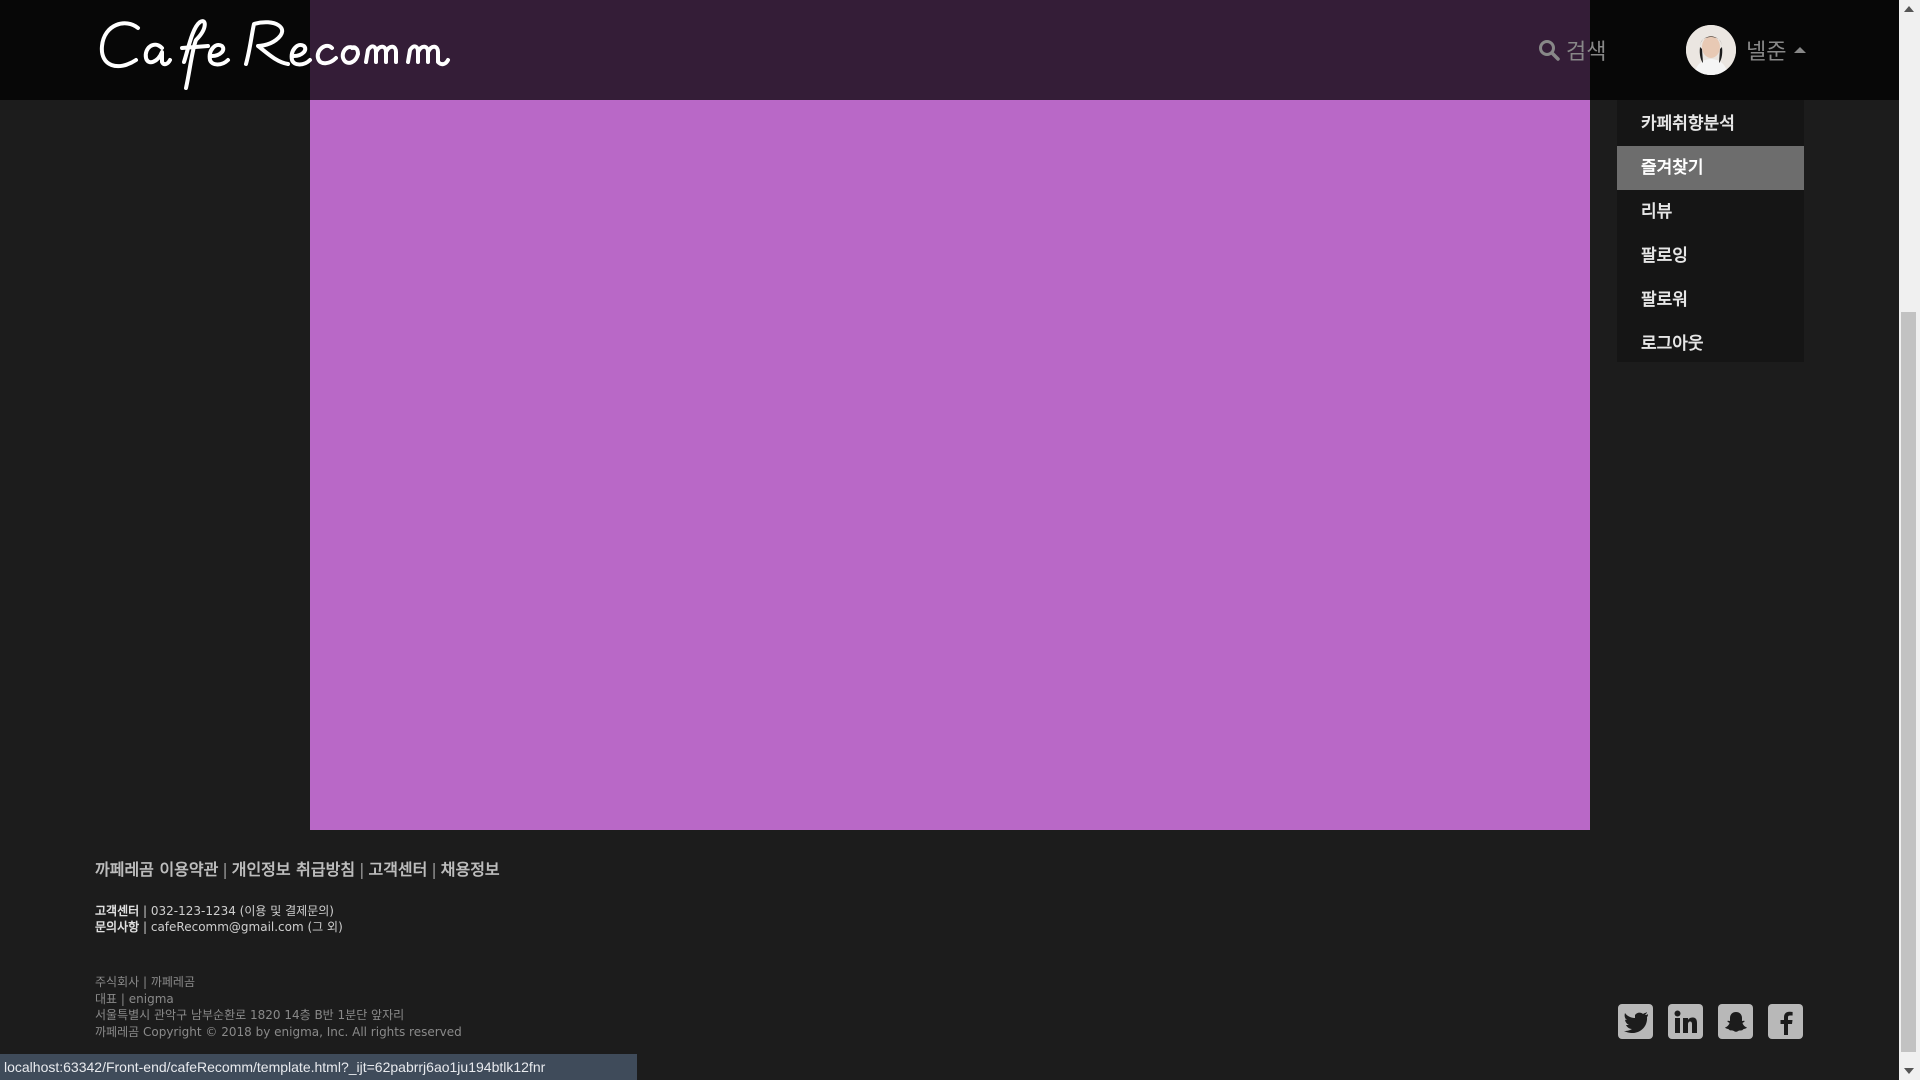 The height and width of the screenshot is (1080, 1920). I want to click on caret-up-icon, so click(1800, 50).